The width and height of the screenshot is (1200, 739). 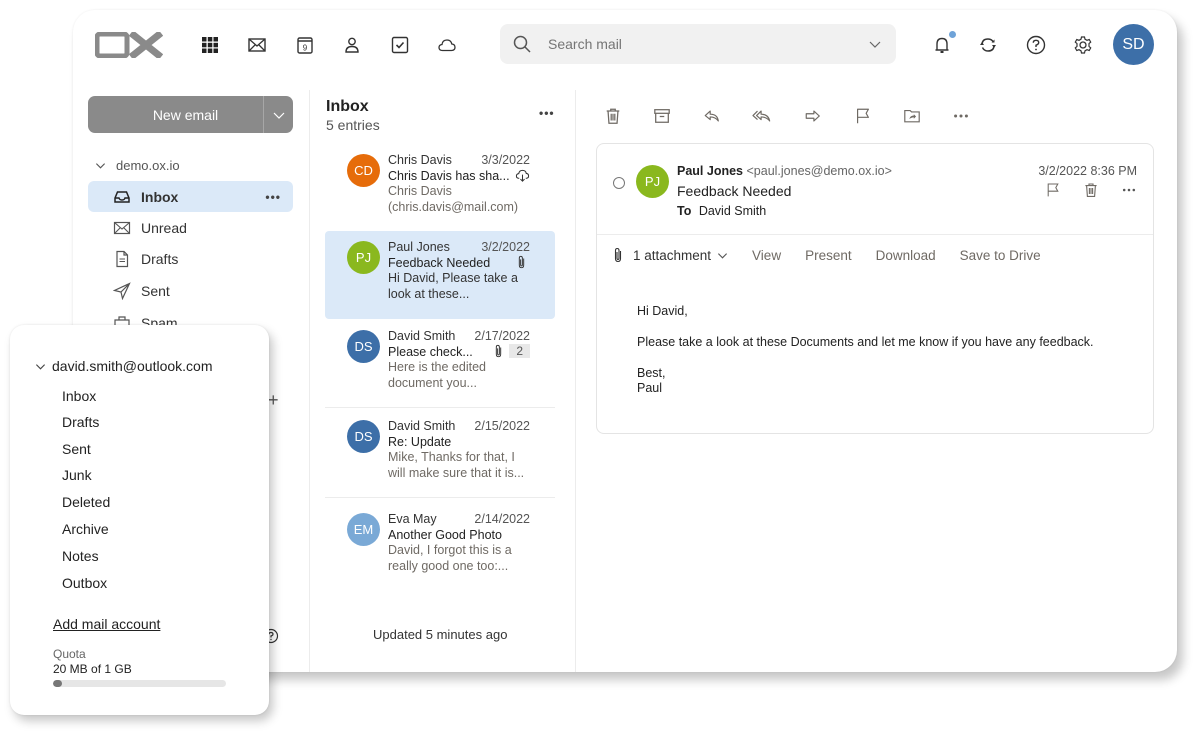 What do you see at coordinates (1000, 255) in the screenshot?
I see `save-to-drive-link: Save to Drive` at bounding box center [1000, 255].